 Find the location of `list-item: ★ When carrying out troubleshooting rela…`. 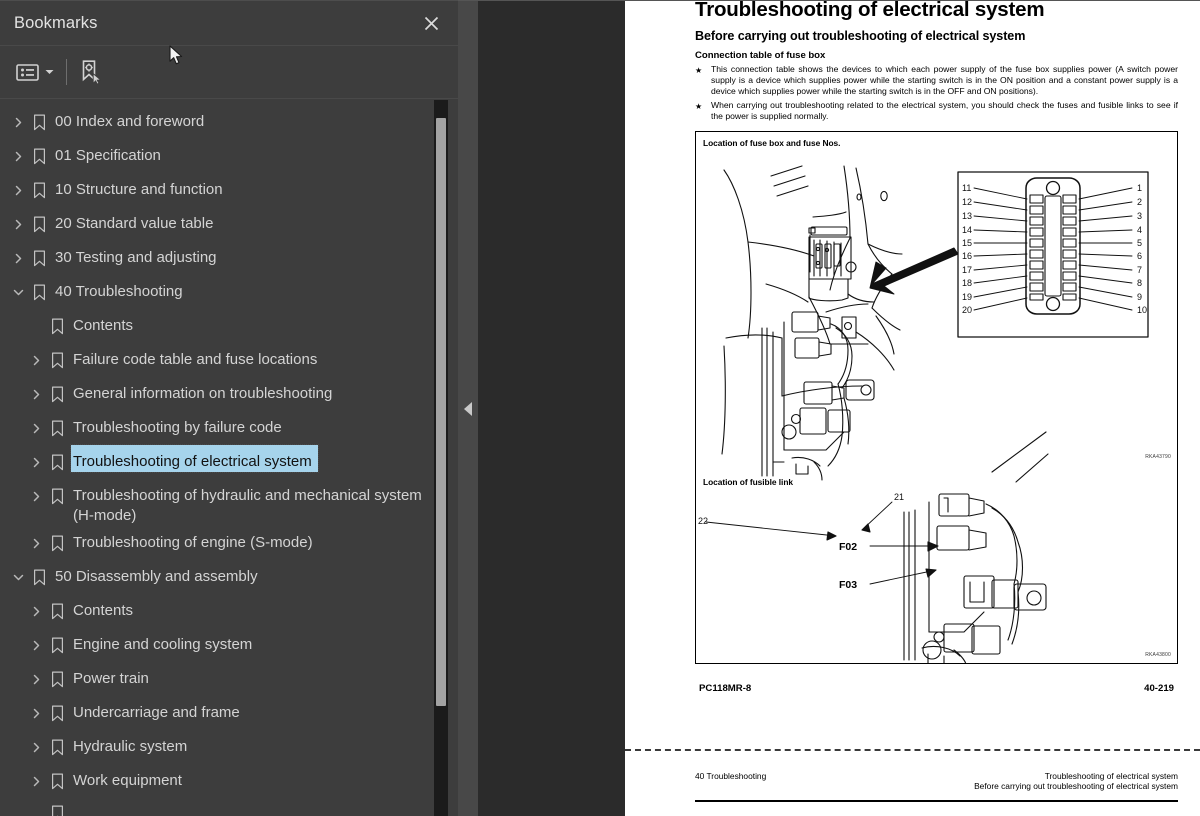

list-item: ★ When carrying out troubleshooting rela… is located at coordinates (936, 111).